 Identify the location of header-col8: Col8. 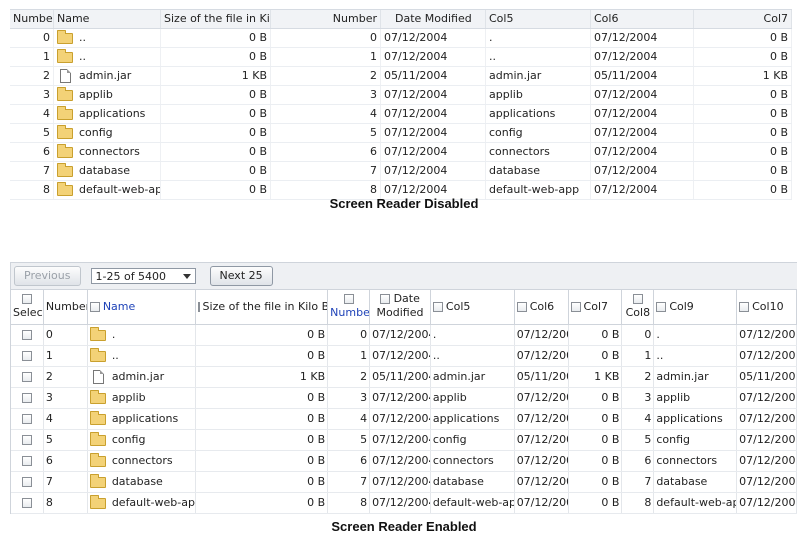
(638, 307).